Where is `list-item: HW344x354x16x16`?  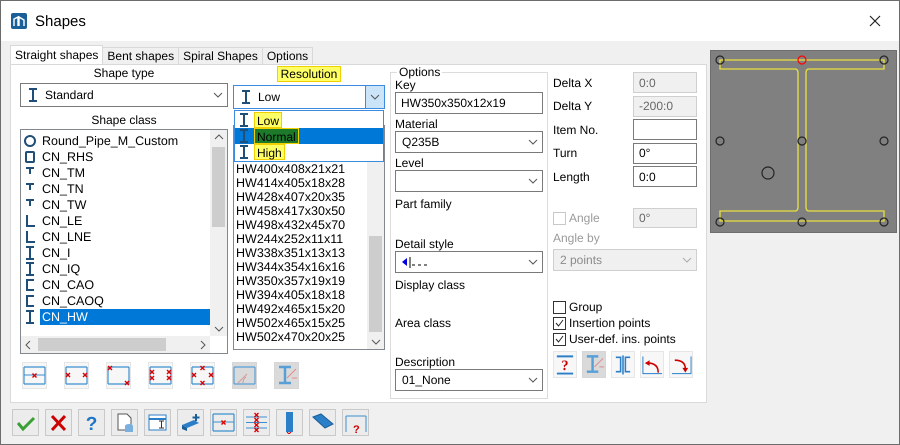
list-item: HW344x354x16x16 is located at coordinates (300, 267).